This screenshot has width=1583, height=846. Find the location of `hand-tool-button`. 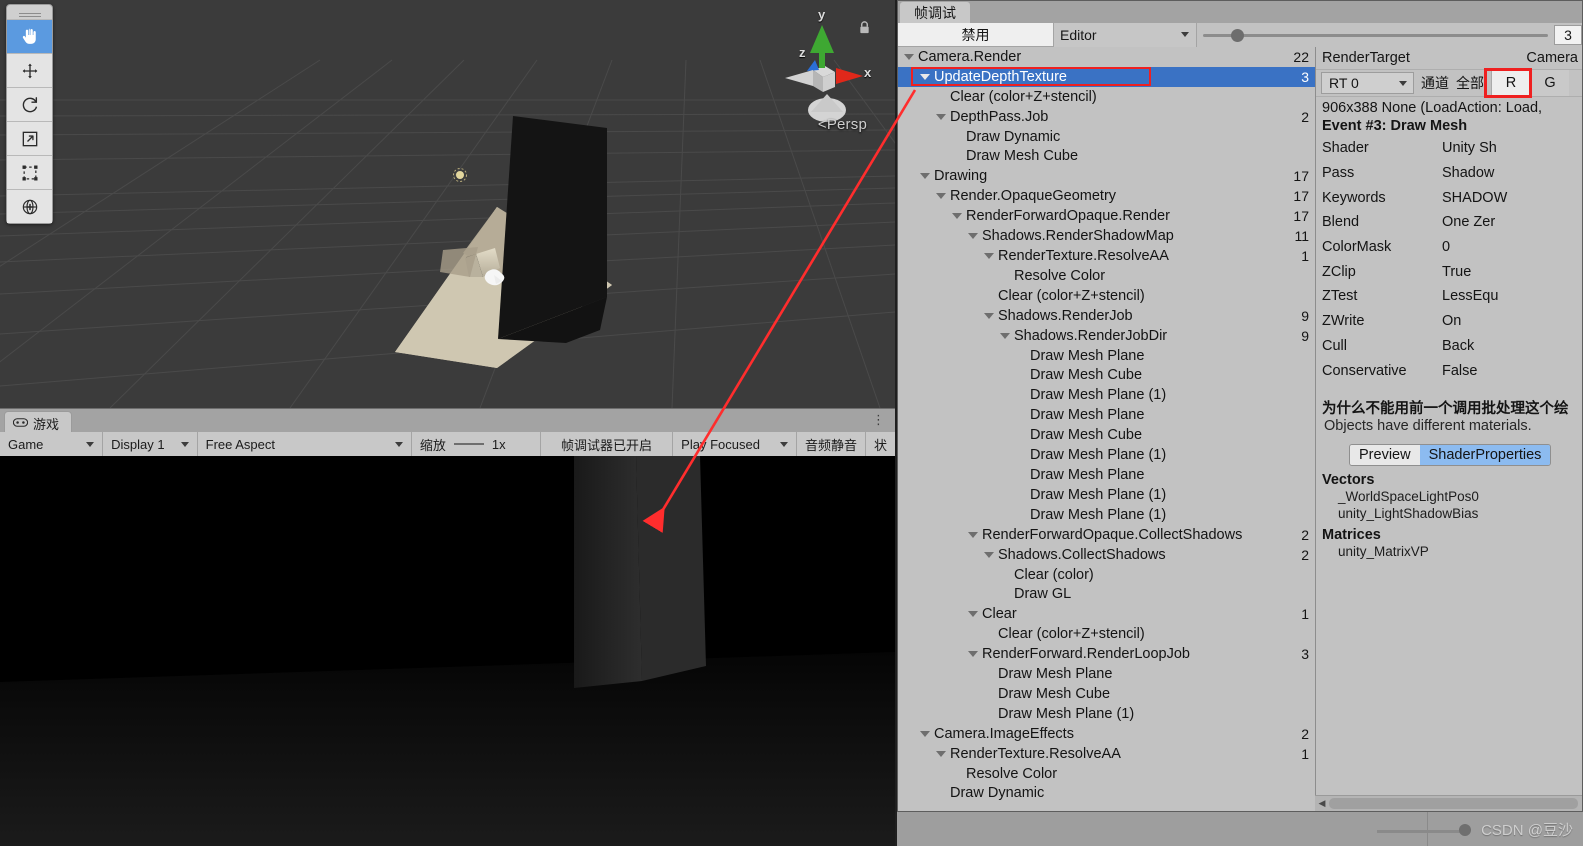

hand-tool-button is located at coordinates (29, 36).